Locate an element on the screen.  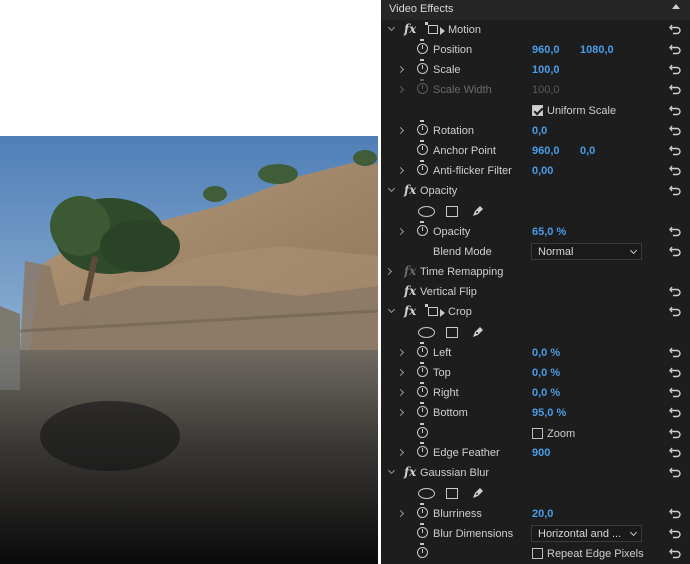
uniform-scale-checkbox is located at coordinates (537, 110).